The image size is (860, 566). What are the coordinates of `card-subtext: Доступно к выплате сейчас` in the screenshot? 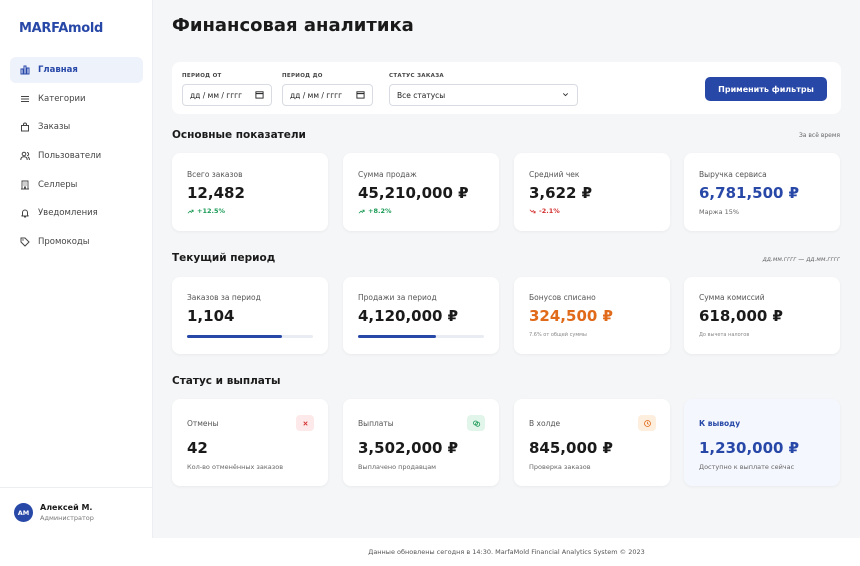 It's located at (747, 467).